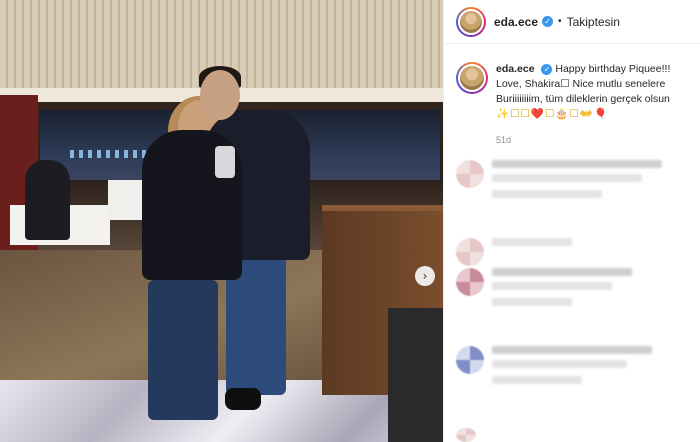 Image resolution: width=700 pixels, height=442 pixels. Describe the element at coordinates (220, 95) in the screenshot. I see `photo-man-head` at that location.